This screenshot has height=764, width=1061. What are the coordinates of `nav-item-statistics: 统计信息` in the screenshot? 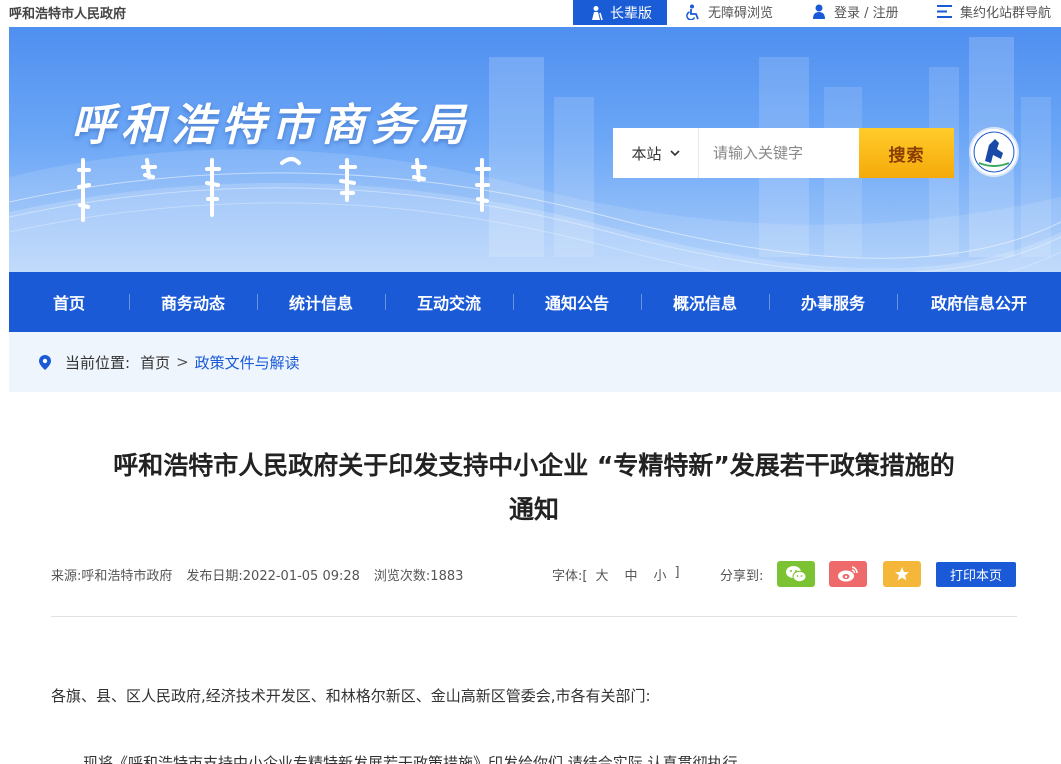 It's located at (321, 302).